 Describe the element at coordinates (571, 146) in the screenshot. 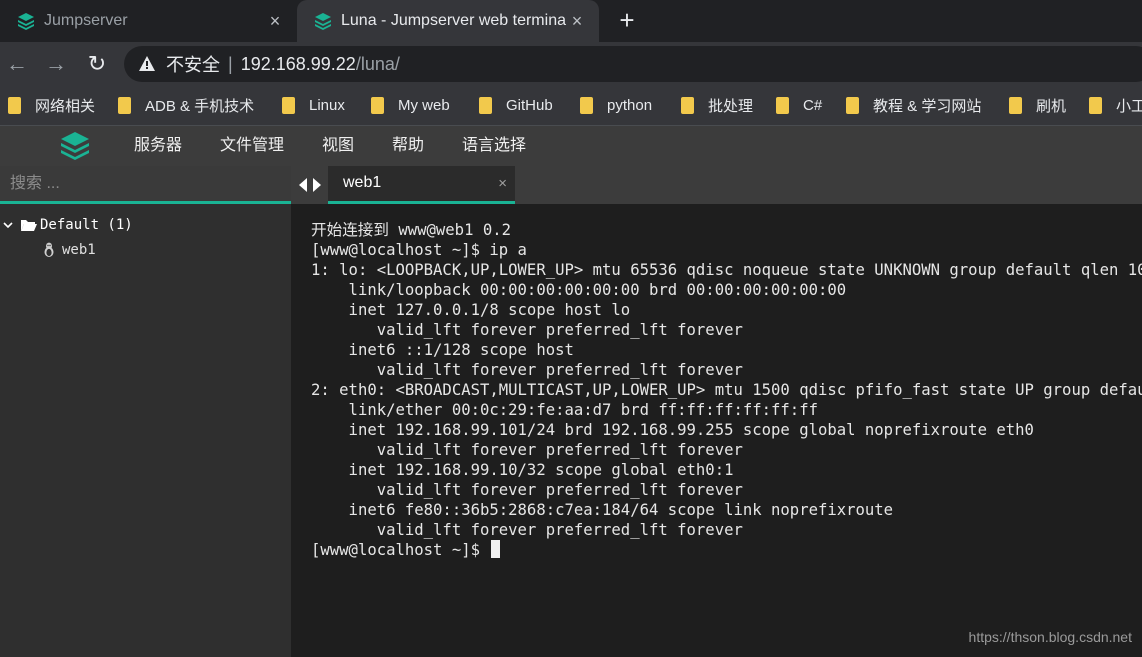

I see `app-header: 服务器 文件管理 视图 帮助 语言选择` at that location.